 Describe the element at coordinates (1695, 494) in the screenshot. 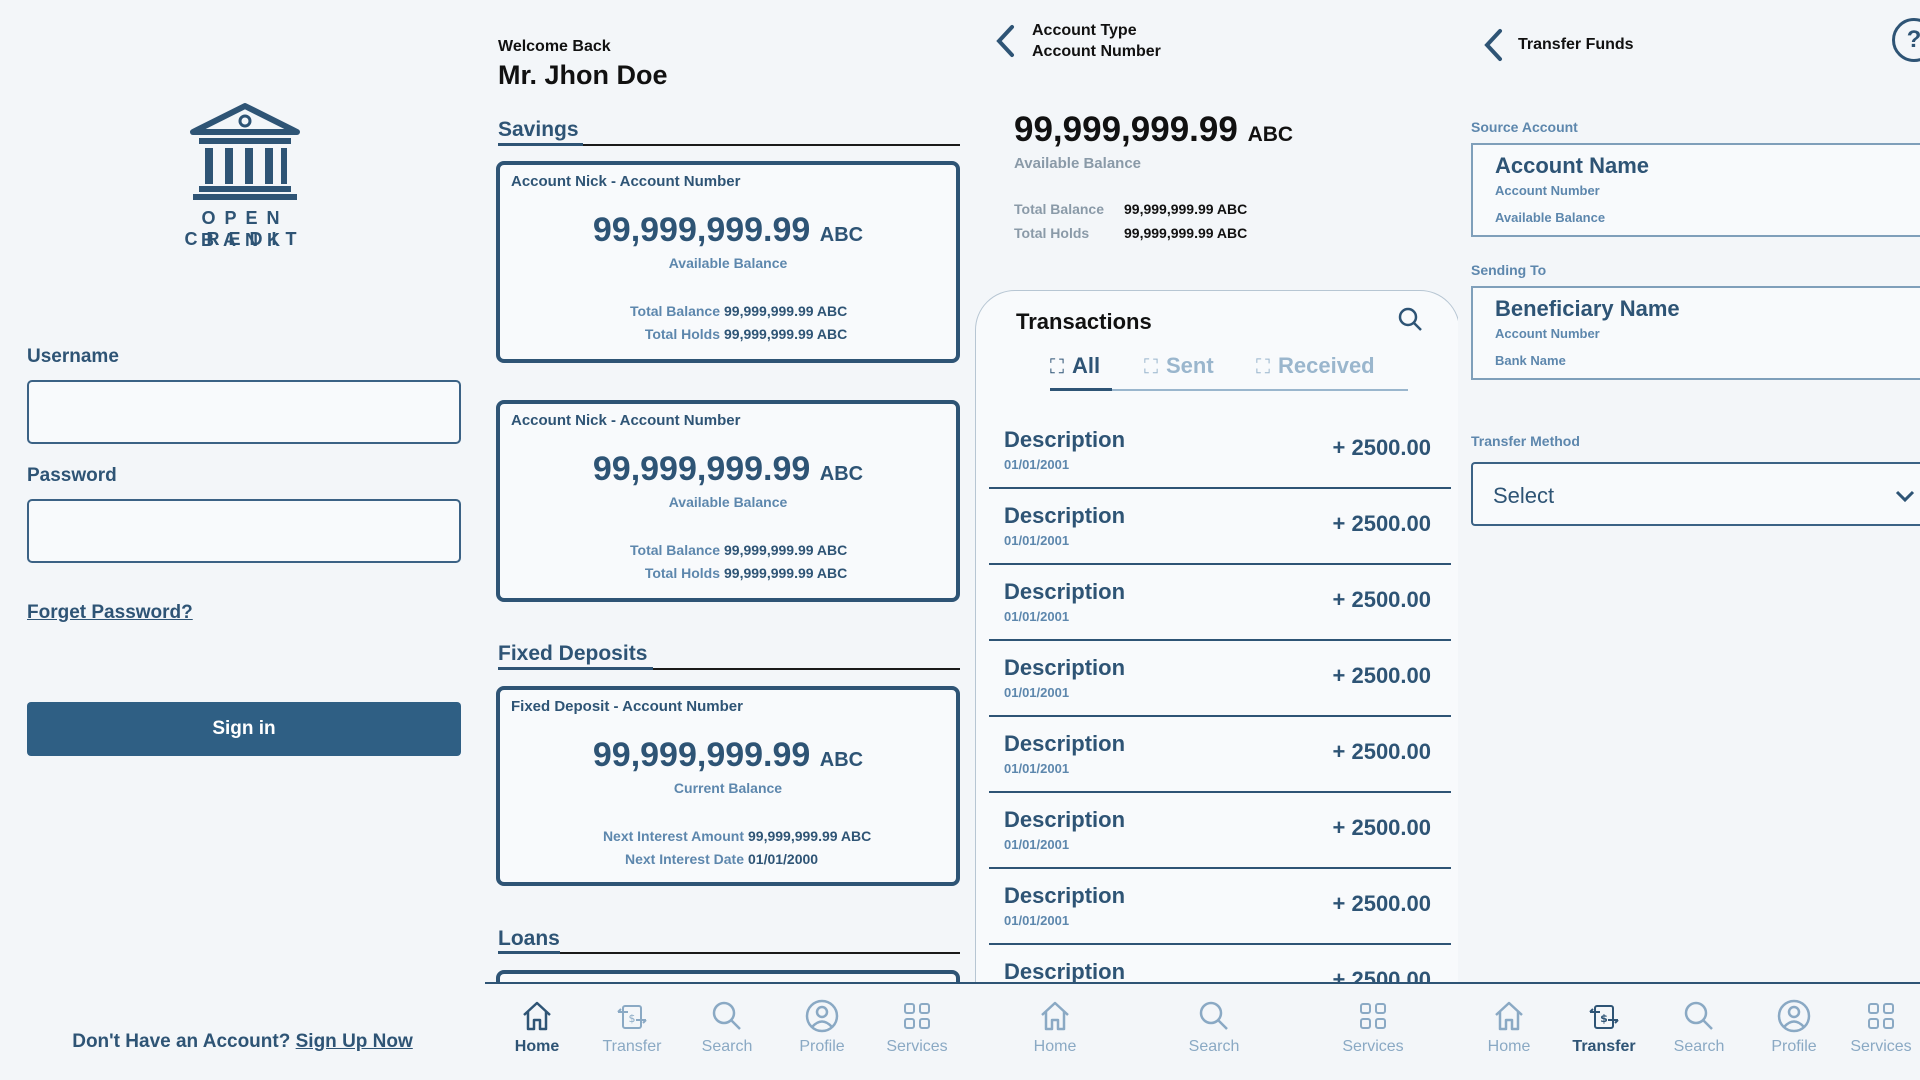

I see `transfer-method-select: Select` at that location.